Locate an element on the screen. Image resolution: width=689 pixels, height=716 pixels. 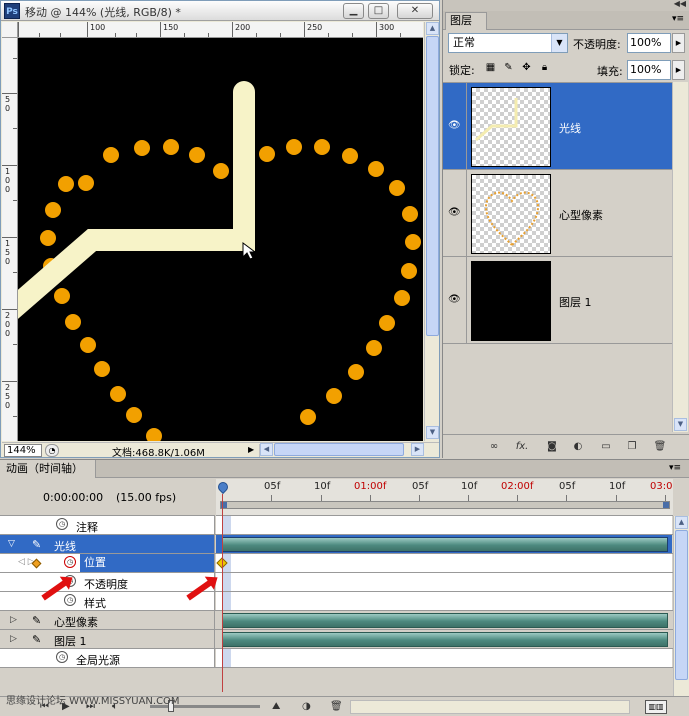
track-label: 位置 is located at coordinates (147, 563).